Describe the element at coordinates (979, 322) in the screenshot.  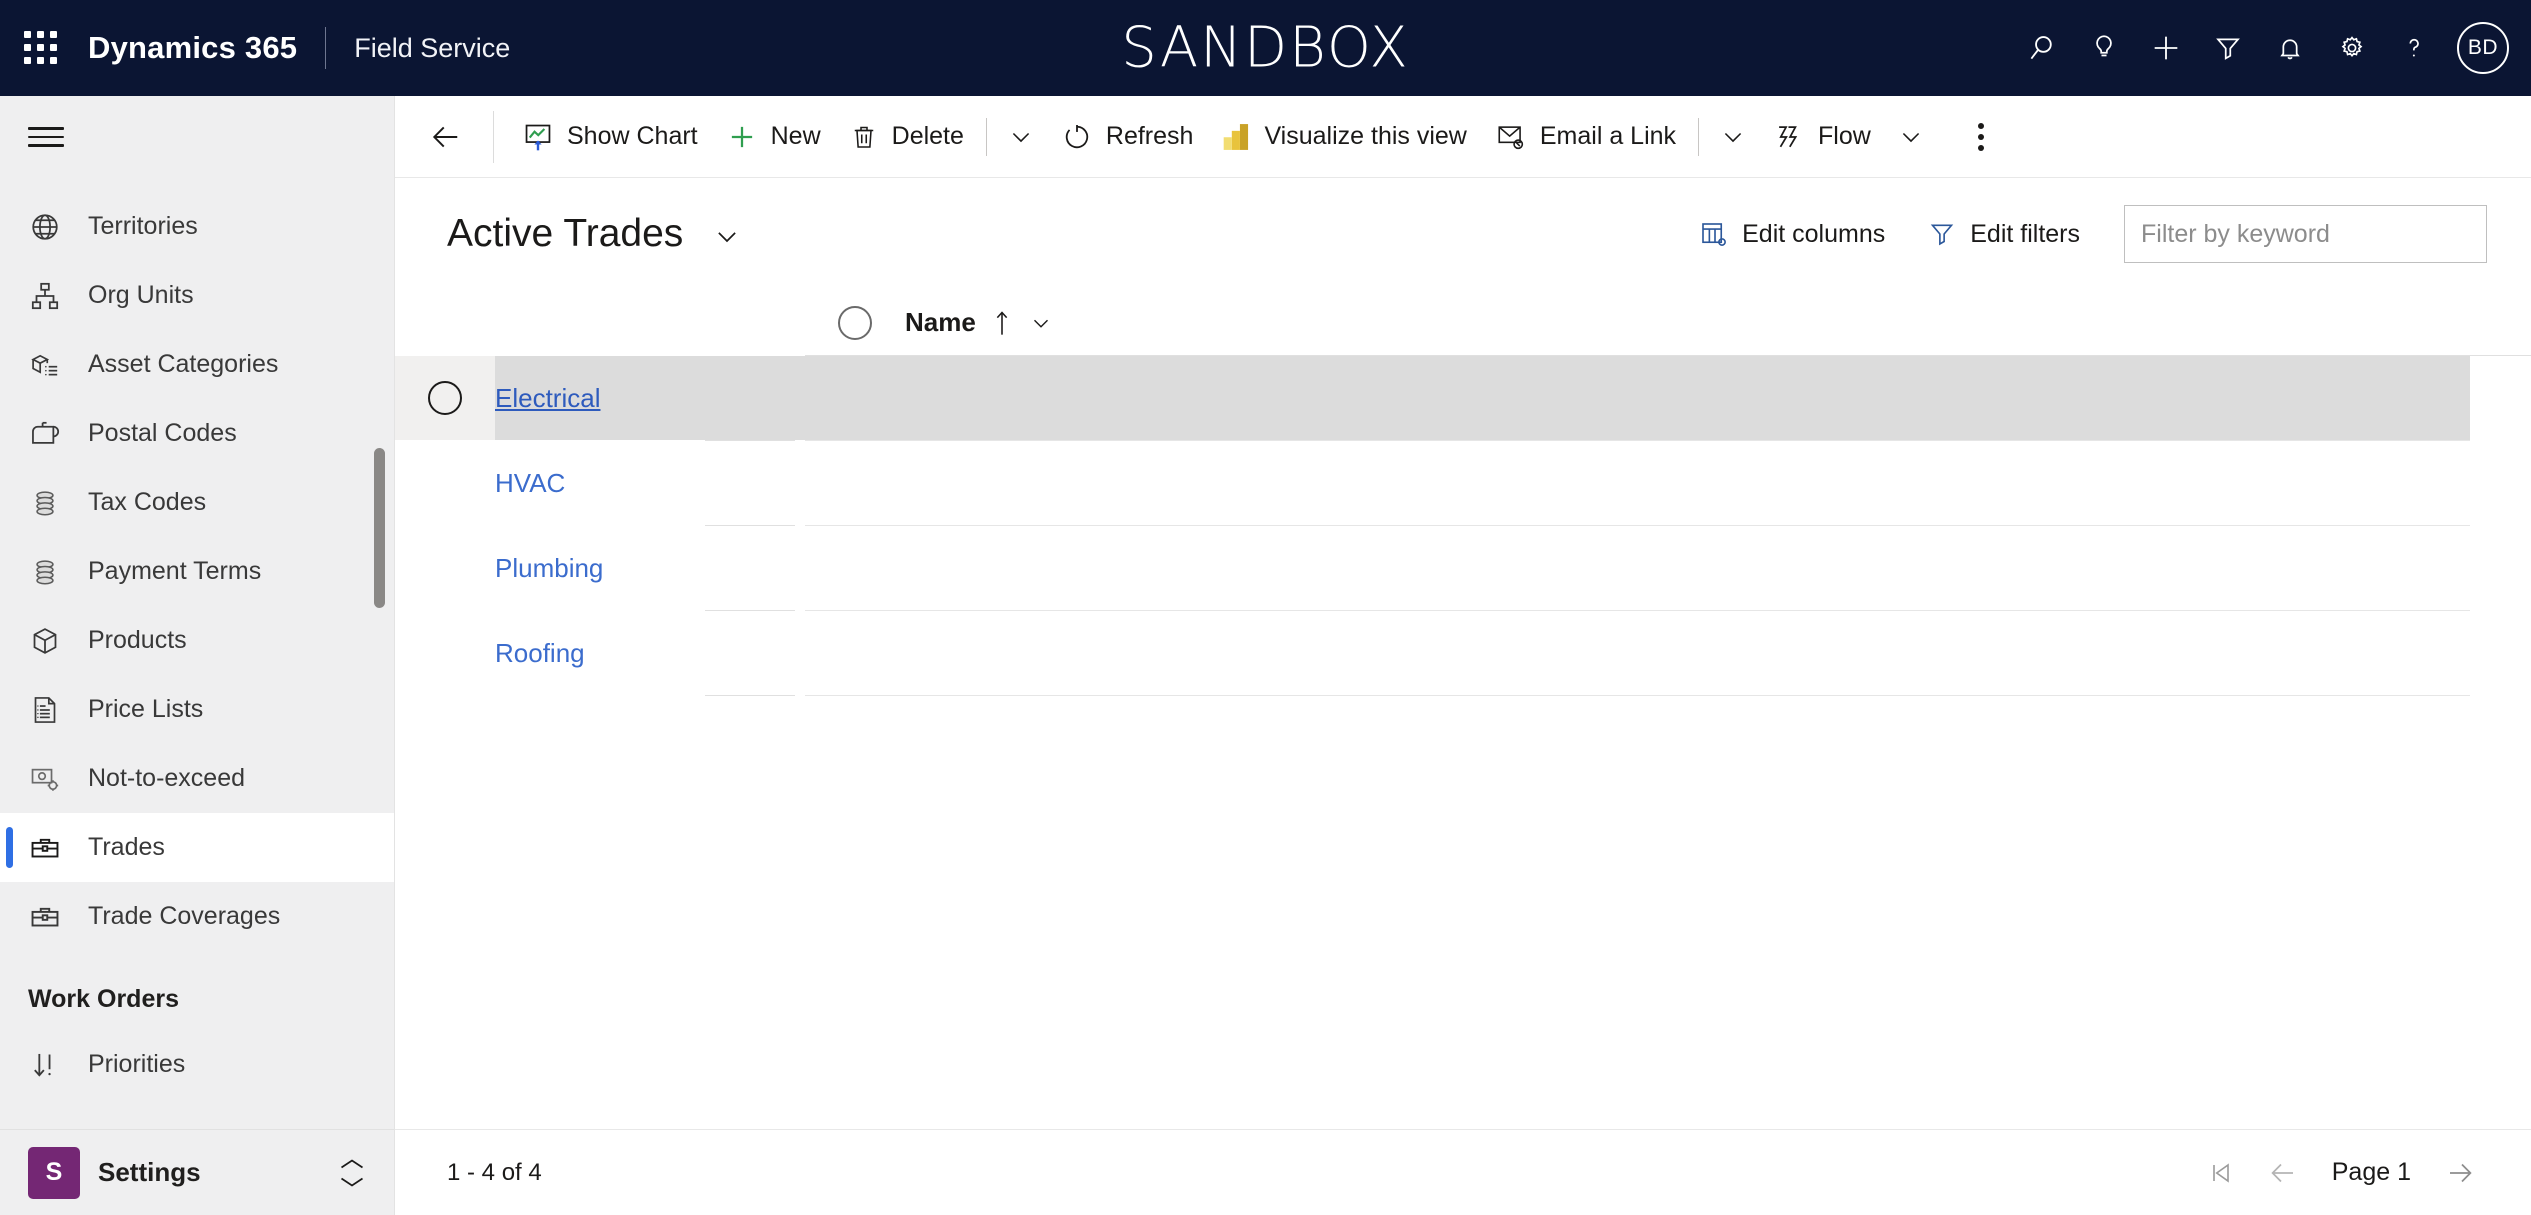
I see `column-header-name: Name` at that location.